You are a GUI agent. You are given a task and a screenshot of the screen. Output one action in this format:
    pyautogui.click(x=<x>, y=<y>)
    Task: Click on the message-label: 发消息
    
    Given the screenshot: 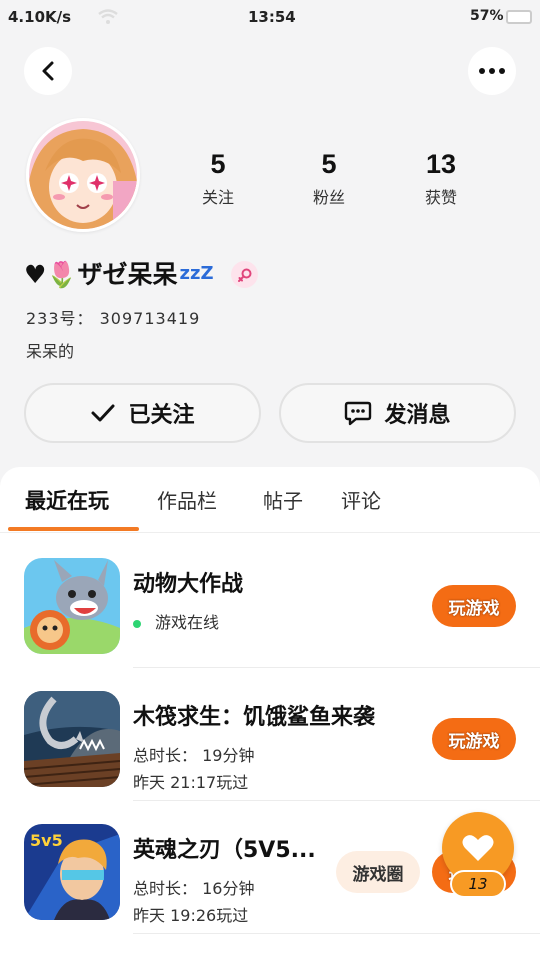 What is the action you would take?
    pyautogui.click(x=417, y=415)
    